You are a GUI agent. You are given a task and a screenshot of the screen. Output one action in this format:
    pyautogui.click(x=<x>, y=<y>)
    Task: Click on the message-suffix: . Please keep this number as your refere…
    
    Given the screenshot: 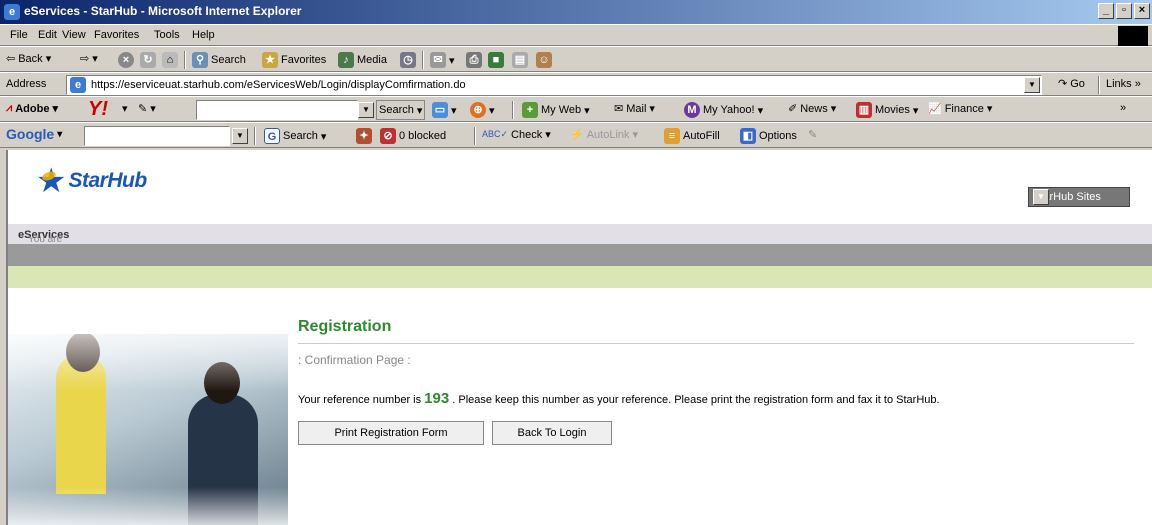 What is the action you would take?
    pyautogui.click(x=694, y=400)
    